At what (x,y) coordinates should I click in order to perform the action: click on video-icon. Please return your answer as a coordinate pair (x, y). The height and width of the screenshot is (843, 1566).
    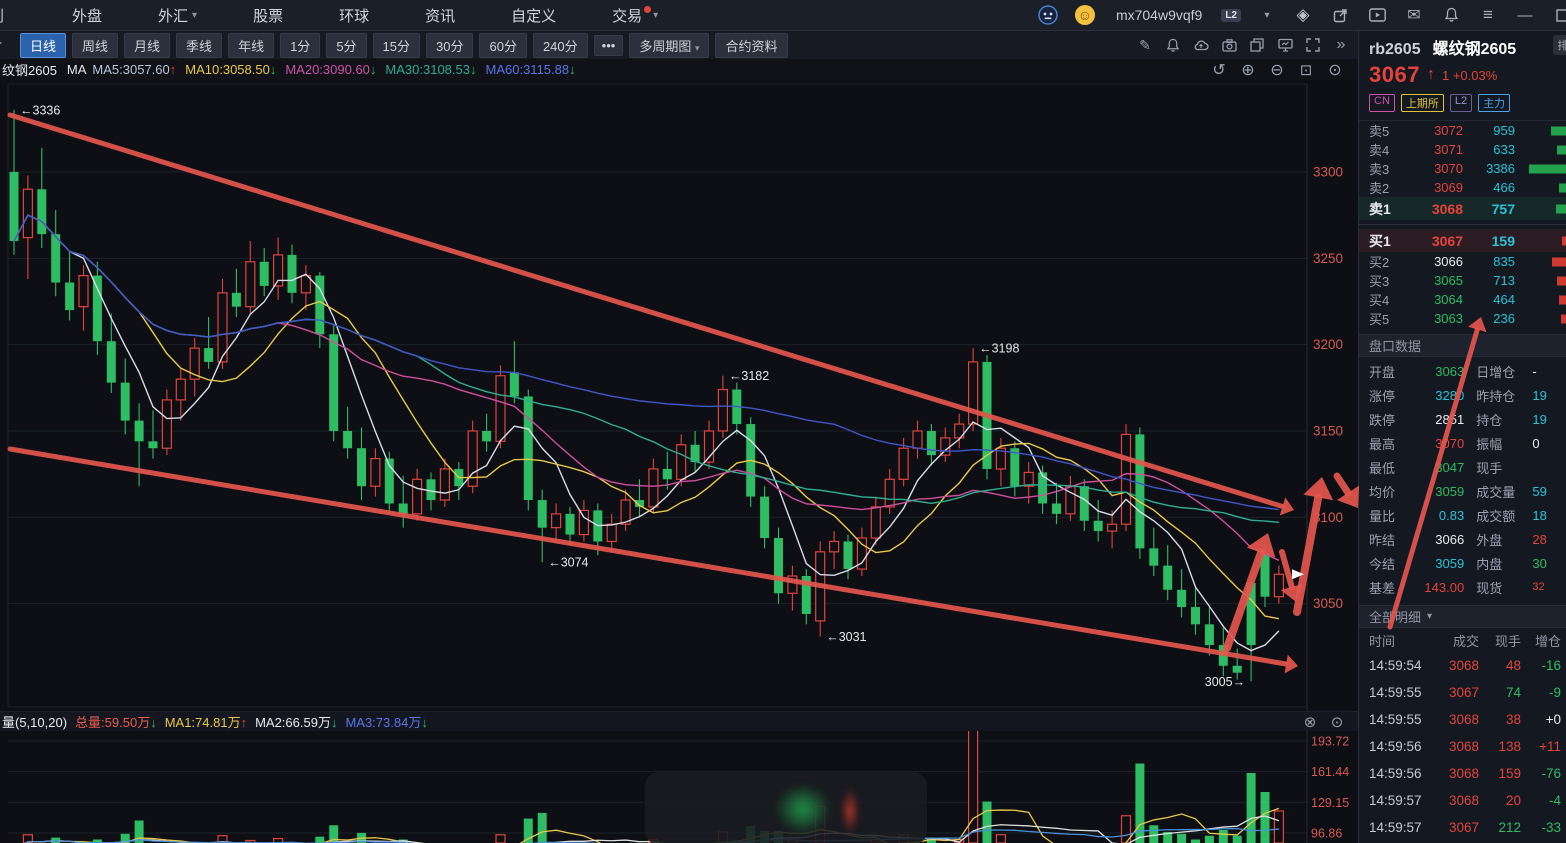
    Looking at the image, I should click on (1377, 15).